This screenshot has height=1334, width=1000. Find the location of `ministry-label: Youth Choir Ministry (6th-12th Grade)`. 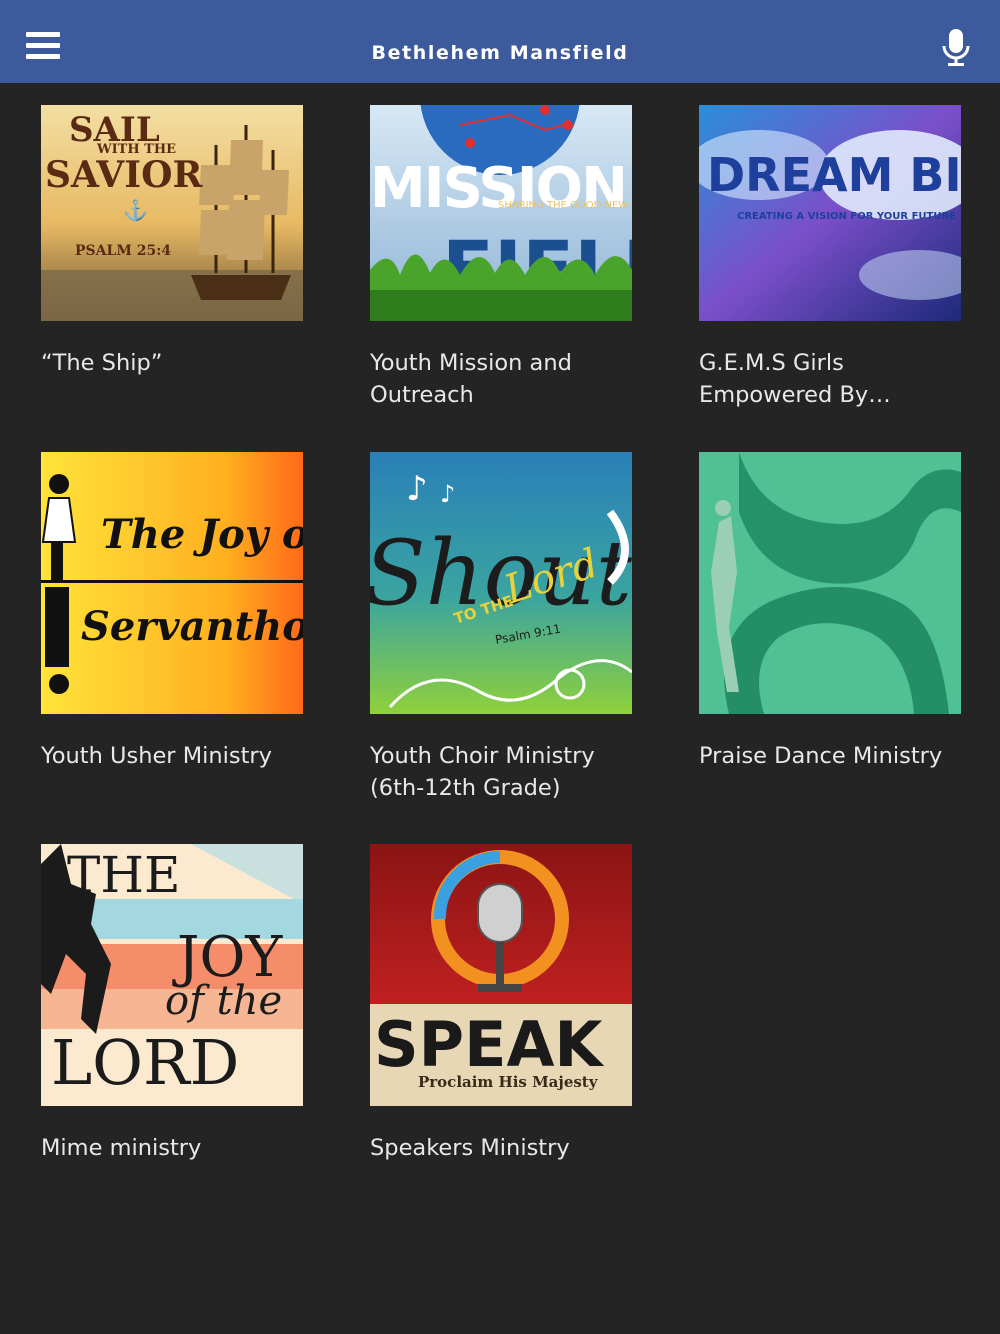

ministry-label: Youth Choir Ministry (6th-12th Grade) is located at coordinates (482, 772).